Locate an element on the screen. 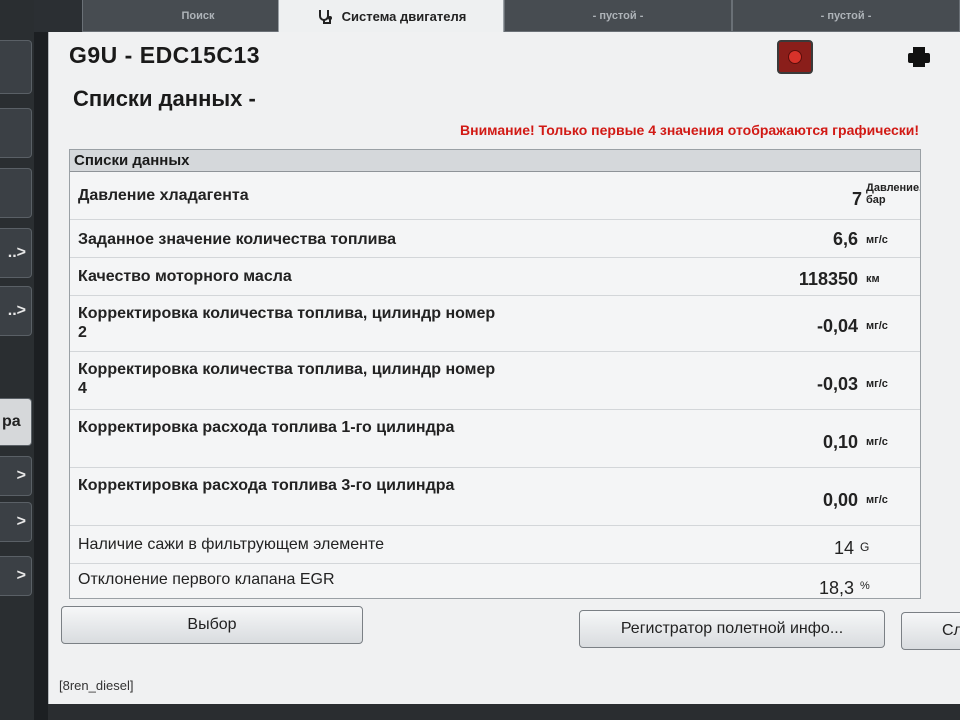 This screenshot has height=720, width=960. parameter-value: 14 is located at coordinates (843, 548).